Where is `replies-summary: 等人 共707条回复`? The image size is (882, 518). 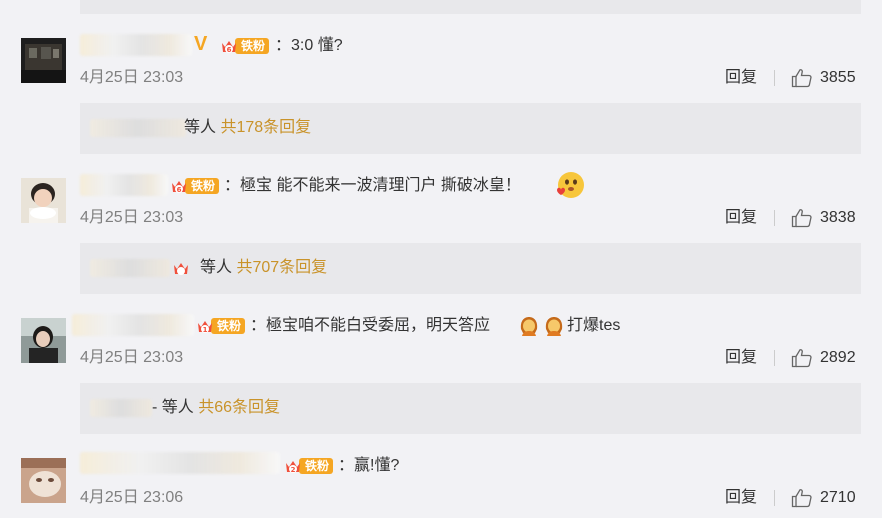 replies-summary: 等人 共707条回复 is located at coordinates (470, 268).